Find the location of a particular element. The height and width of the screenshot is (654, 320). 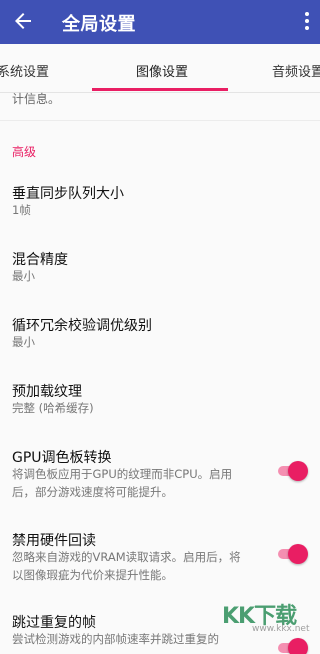

setting-title-gpu-palette: GPU调色板转换 is located at coordinates (62, 457).